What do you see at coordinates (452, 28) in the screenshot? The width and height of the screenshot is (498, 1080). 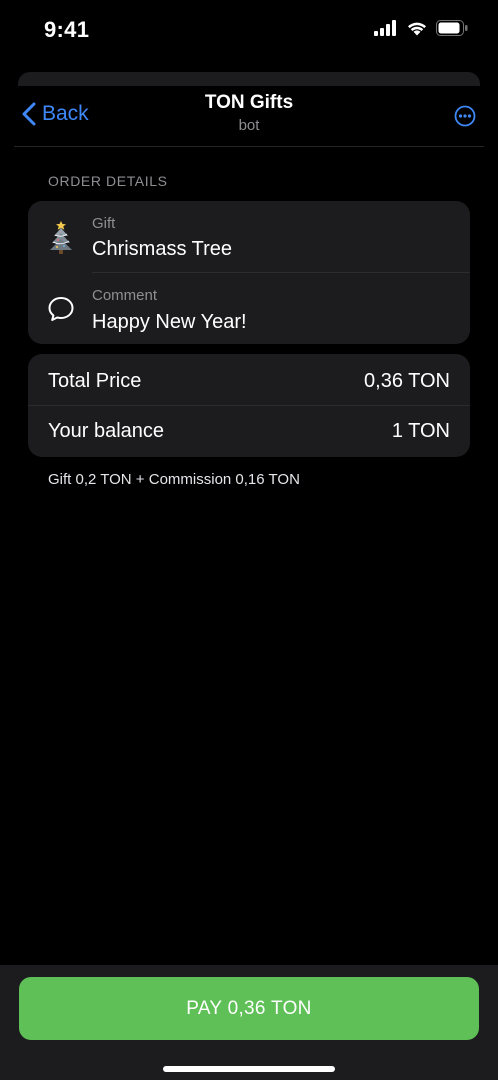 I see `battery-icon` at bounding box center [452, 28].